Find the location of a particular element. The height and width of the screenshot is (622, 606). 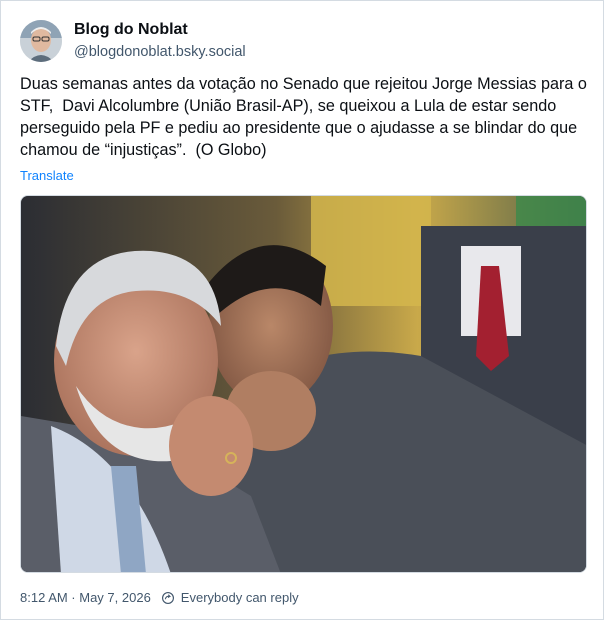

author-handle: @blogdonoblat.bsky.social is located at coordinates (160, 52).